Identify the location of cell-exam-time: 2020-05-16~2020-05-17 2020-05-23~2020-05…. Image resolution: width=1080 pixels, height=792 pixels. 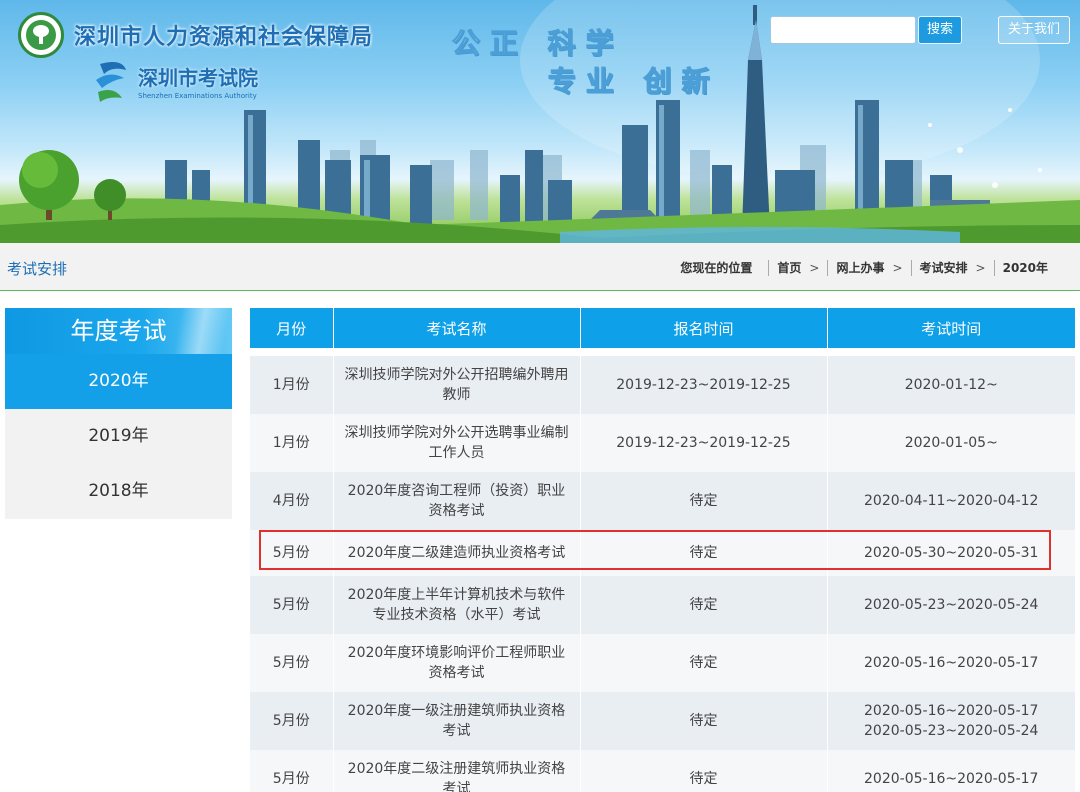
(951, 721).